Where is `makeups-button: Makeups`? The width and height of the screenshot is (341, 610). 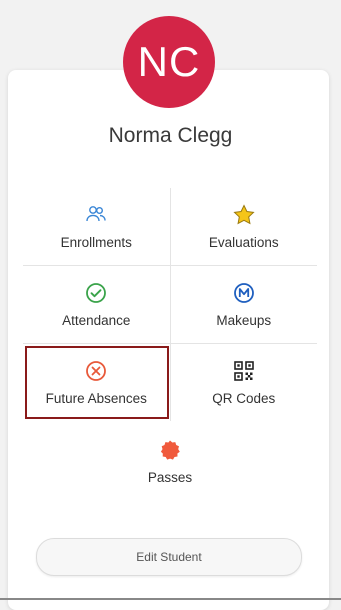 makeups-button: Makeups is located at coordinates (244, 304).